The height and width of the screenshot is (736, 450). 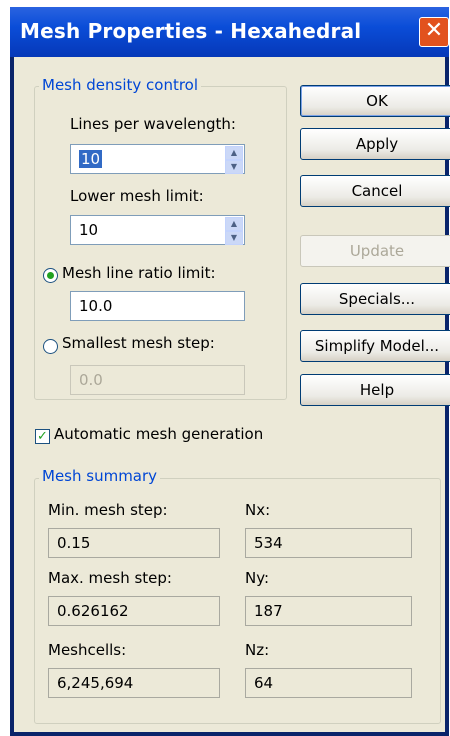 I want to click on title-bar: Mesh Properties - Hexahedral ✕, so click(x=229, y=32).